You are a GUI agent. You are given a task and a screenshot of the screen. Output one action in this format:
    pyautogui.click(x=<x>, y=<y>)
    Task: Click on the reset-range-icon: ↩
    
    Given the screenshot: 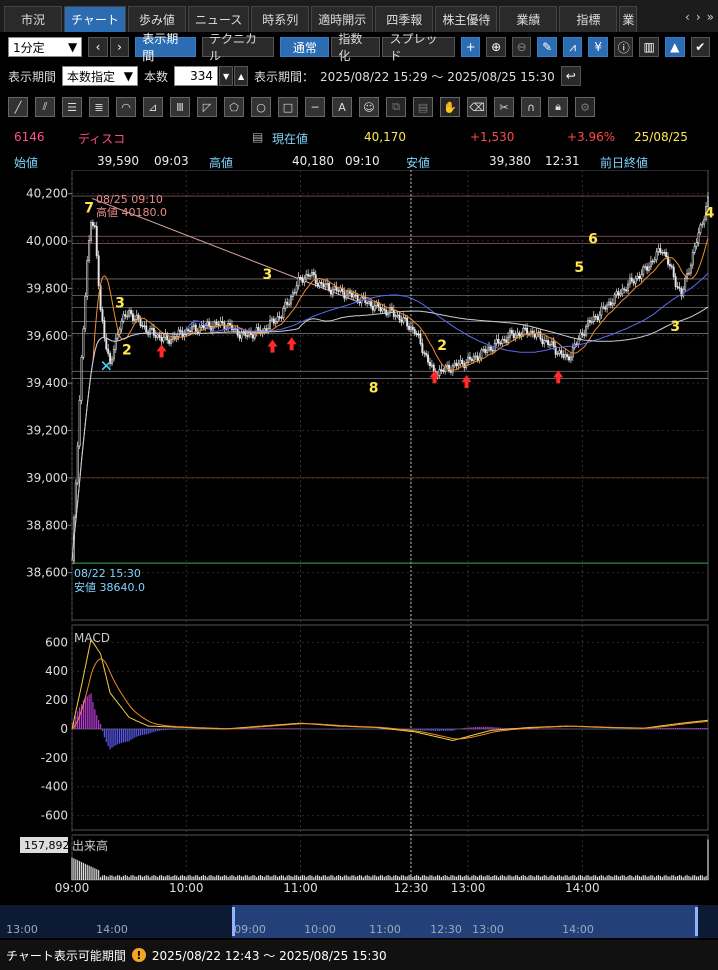 What is the action you would take?
    pyautogui.click(x=570, y=76)
    